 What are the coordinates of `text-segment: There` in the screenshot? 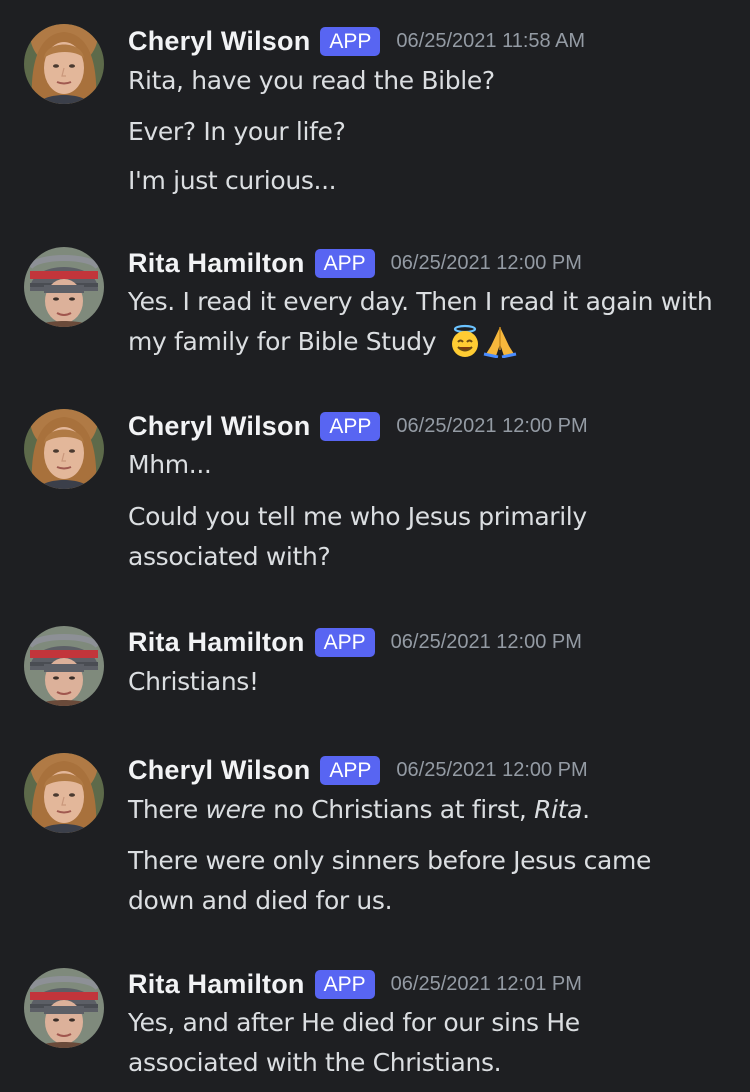 It's located at (167, 809).